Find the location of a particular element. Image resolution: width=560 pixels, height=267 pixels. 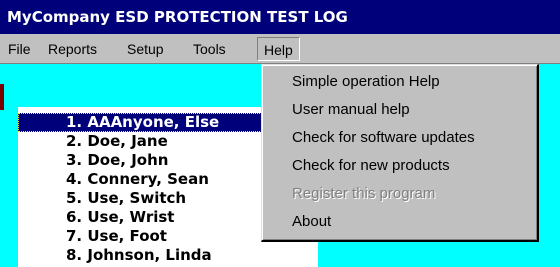

menu-item-about: About is located at coordinates (311, 222).